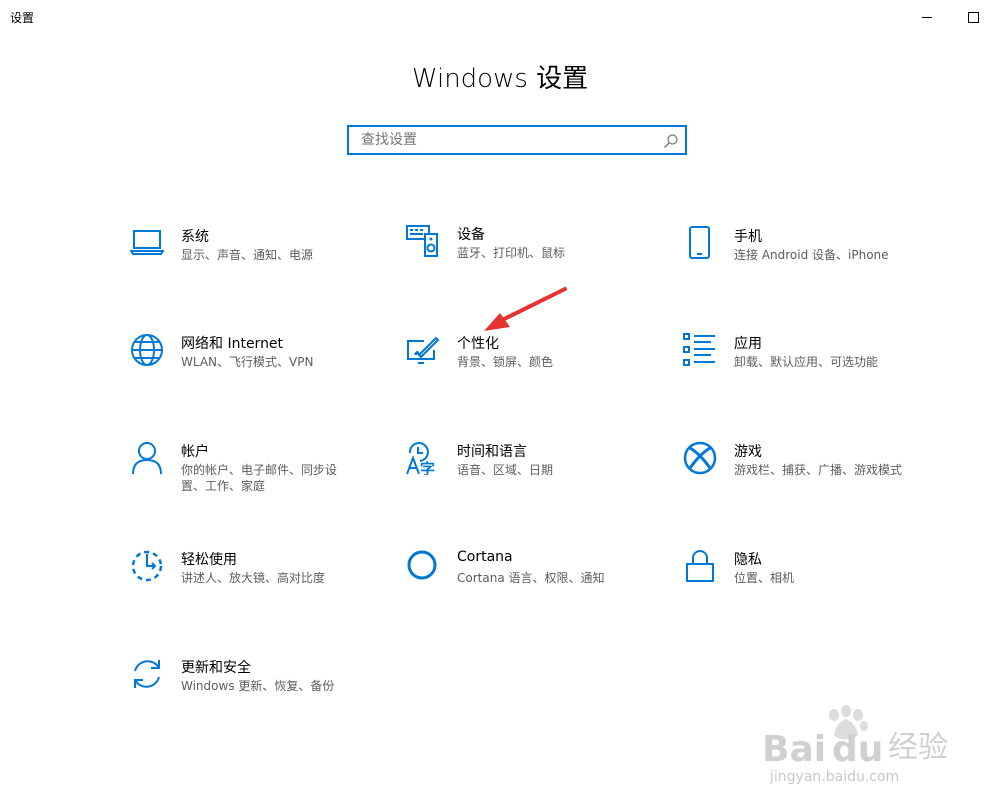 The image size is (1000, 812). Describe the element at coordinates (471, 235) in the screenshot. I see `tile-label: 设备` at that location.